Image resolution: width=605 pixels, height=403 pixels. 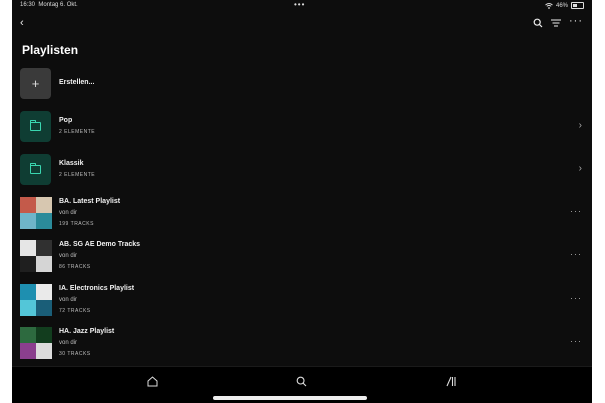 I want to click on playlist-meta: 72 TRACKS, so click(x=75, y=311).